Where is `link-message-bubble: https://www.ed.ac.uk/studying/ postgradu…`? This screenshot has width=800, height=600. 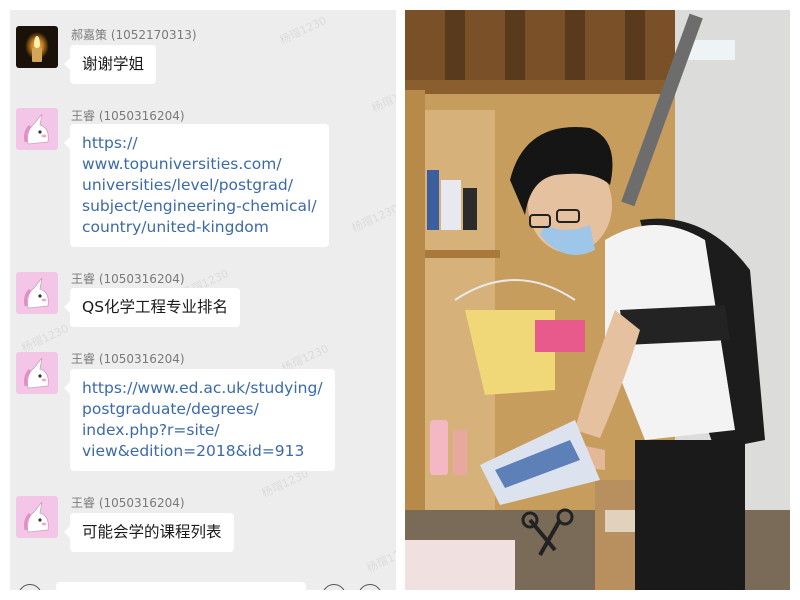 link-message-bubble: https://www.ed.ac.uk/studying/ postgradu… is located at coordinates (199, 420).